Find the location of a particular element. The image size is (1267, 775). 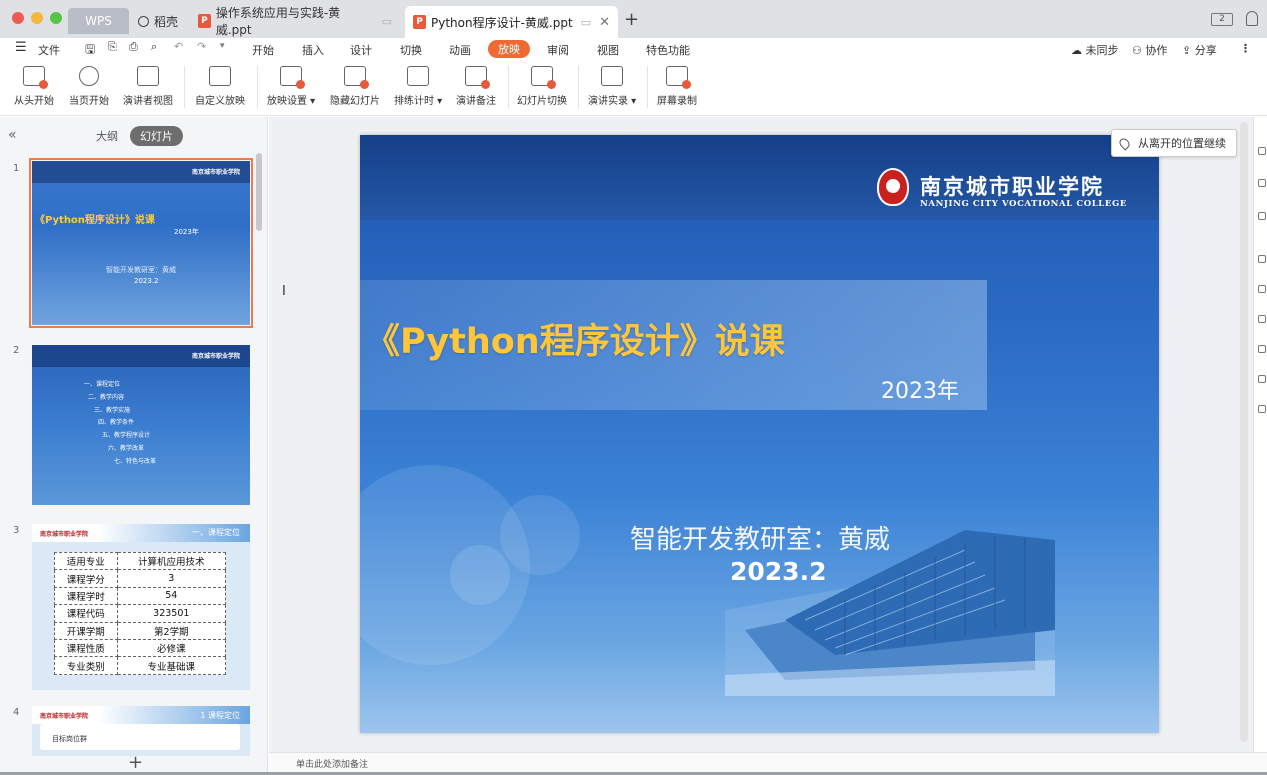

screen-record-button: 屏幕录制 is located at coordinates (677, 86).